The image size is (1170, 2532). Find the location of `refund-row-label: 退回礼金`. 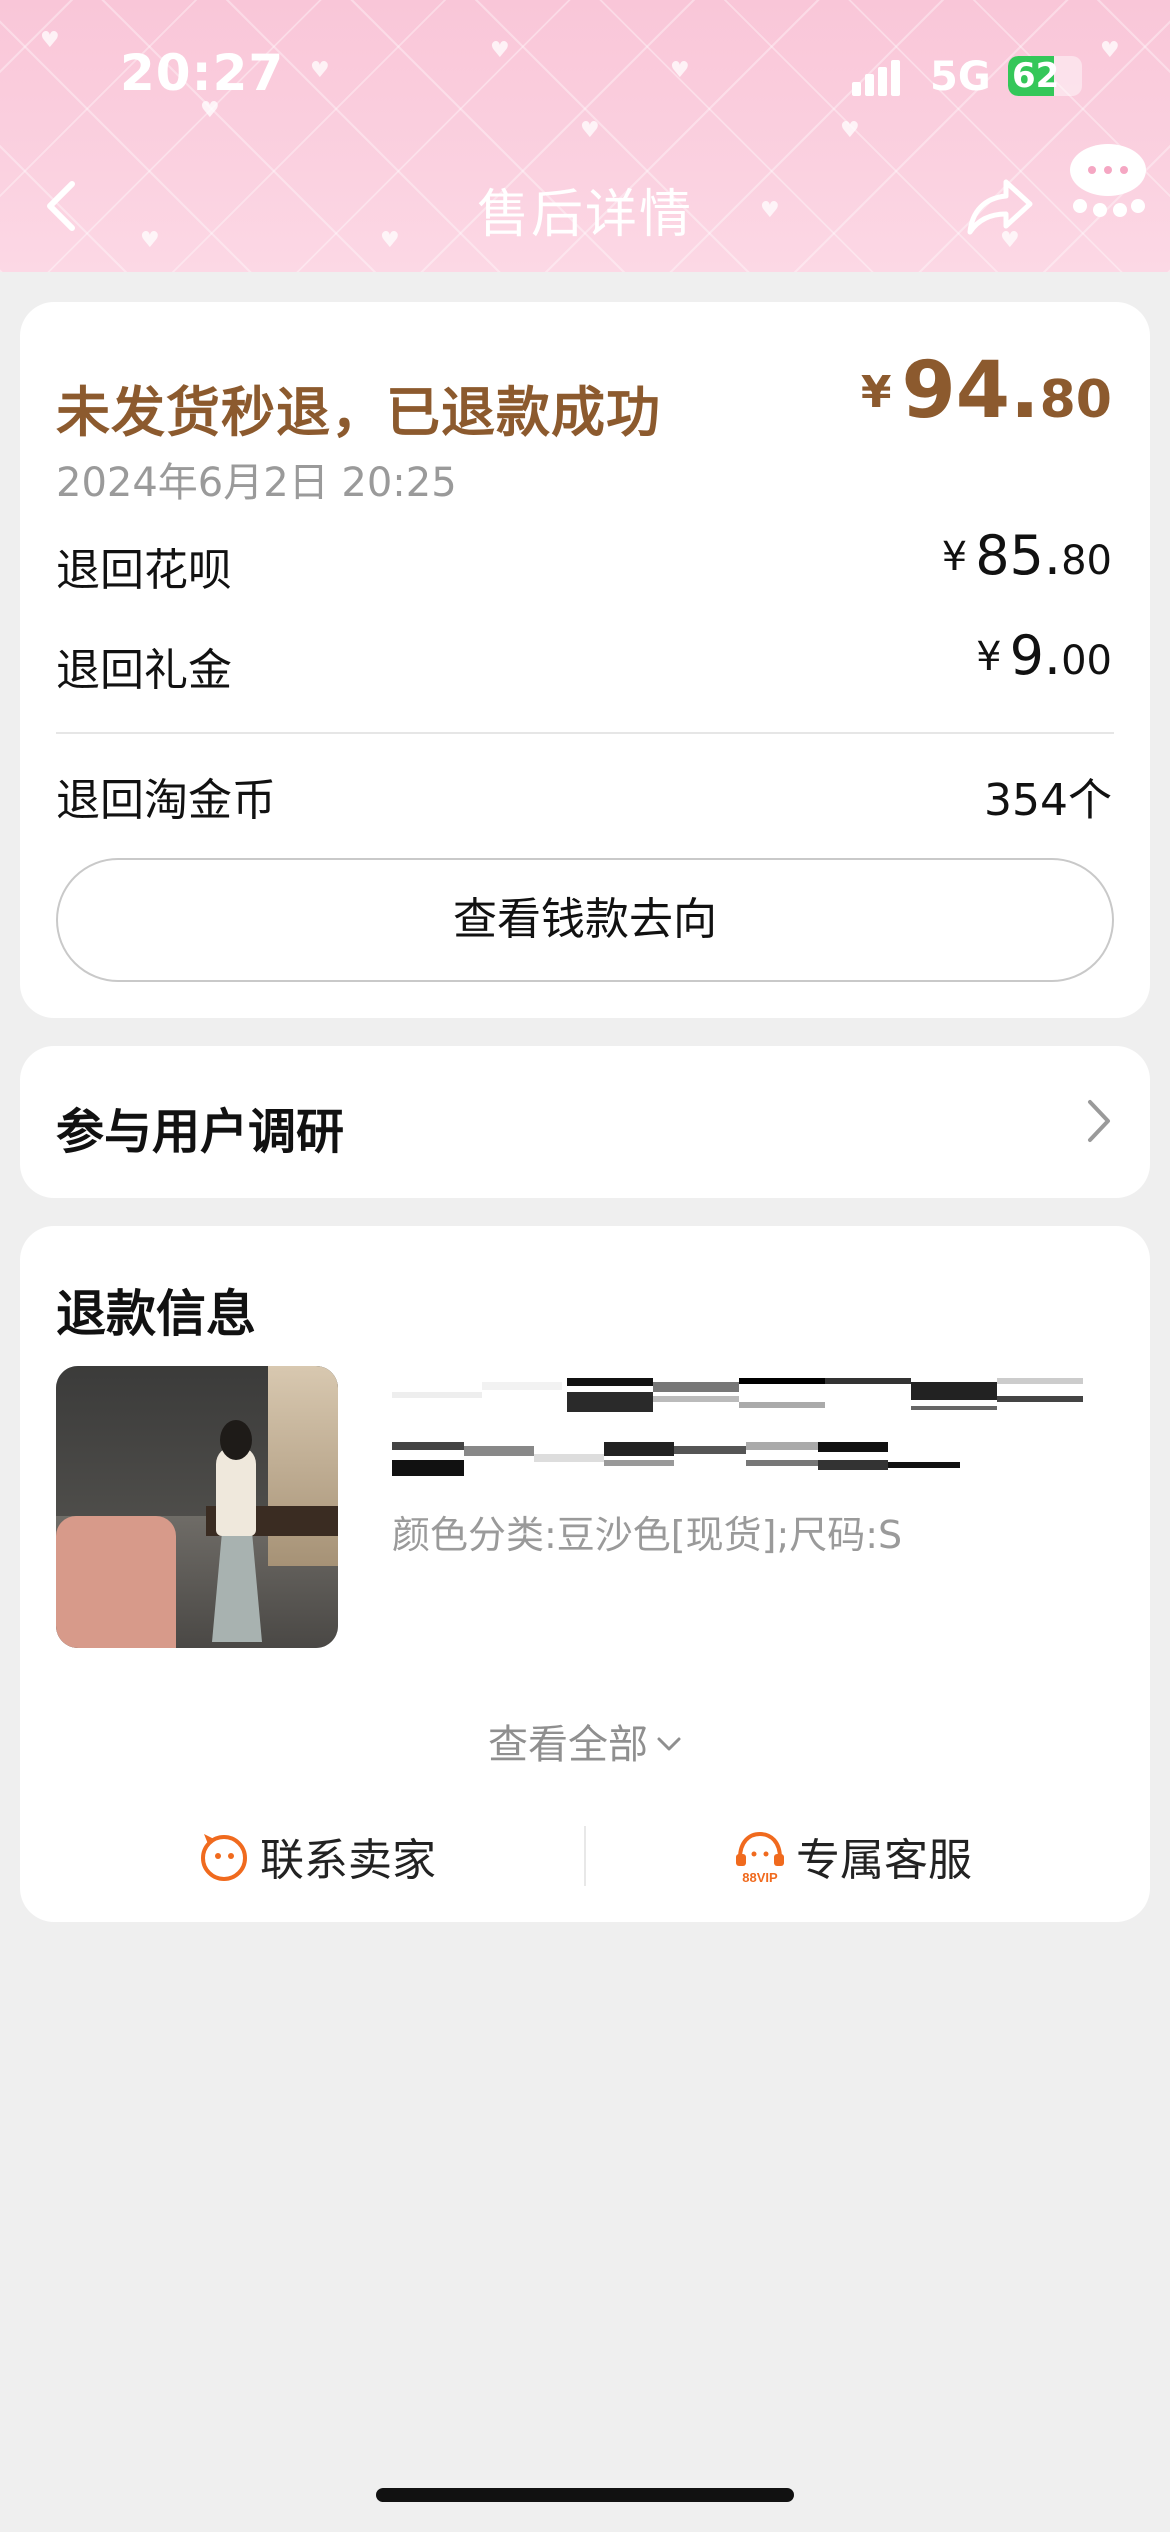

refund-row-label: 退回礼金 is located at coordinates (144, 670).